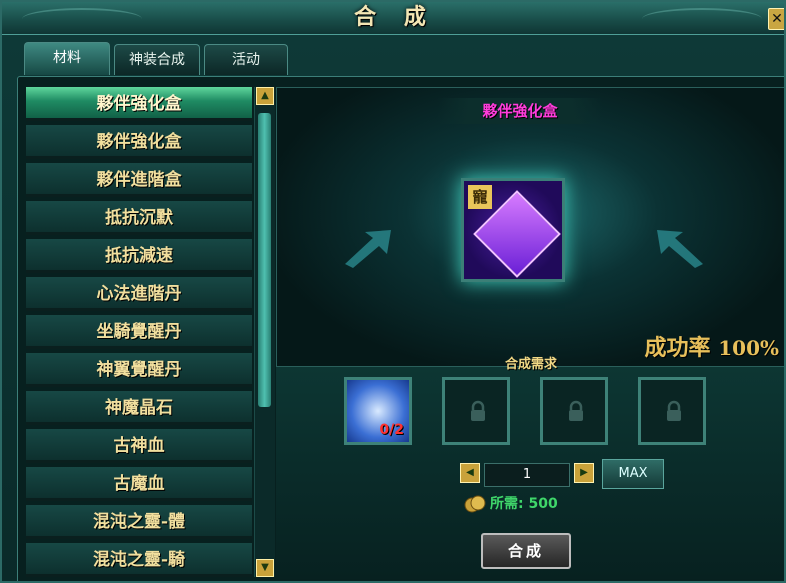 The image size is (786, 583). Describe the element at coordinates (527, 475) in the screenshot. I see `quantity-input: 1` at that location.